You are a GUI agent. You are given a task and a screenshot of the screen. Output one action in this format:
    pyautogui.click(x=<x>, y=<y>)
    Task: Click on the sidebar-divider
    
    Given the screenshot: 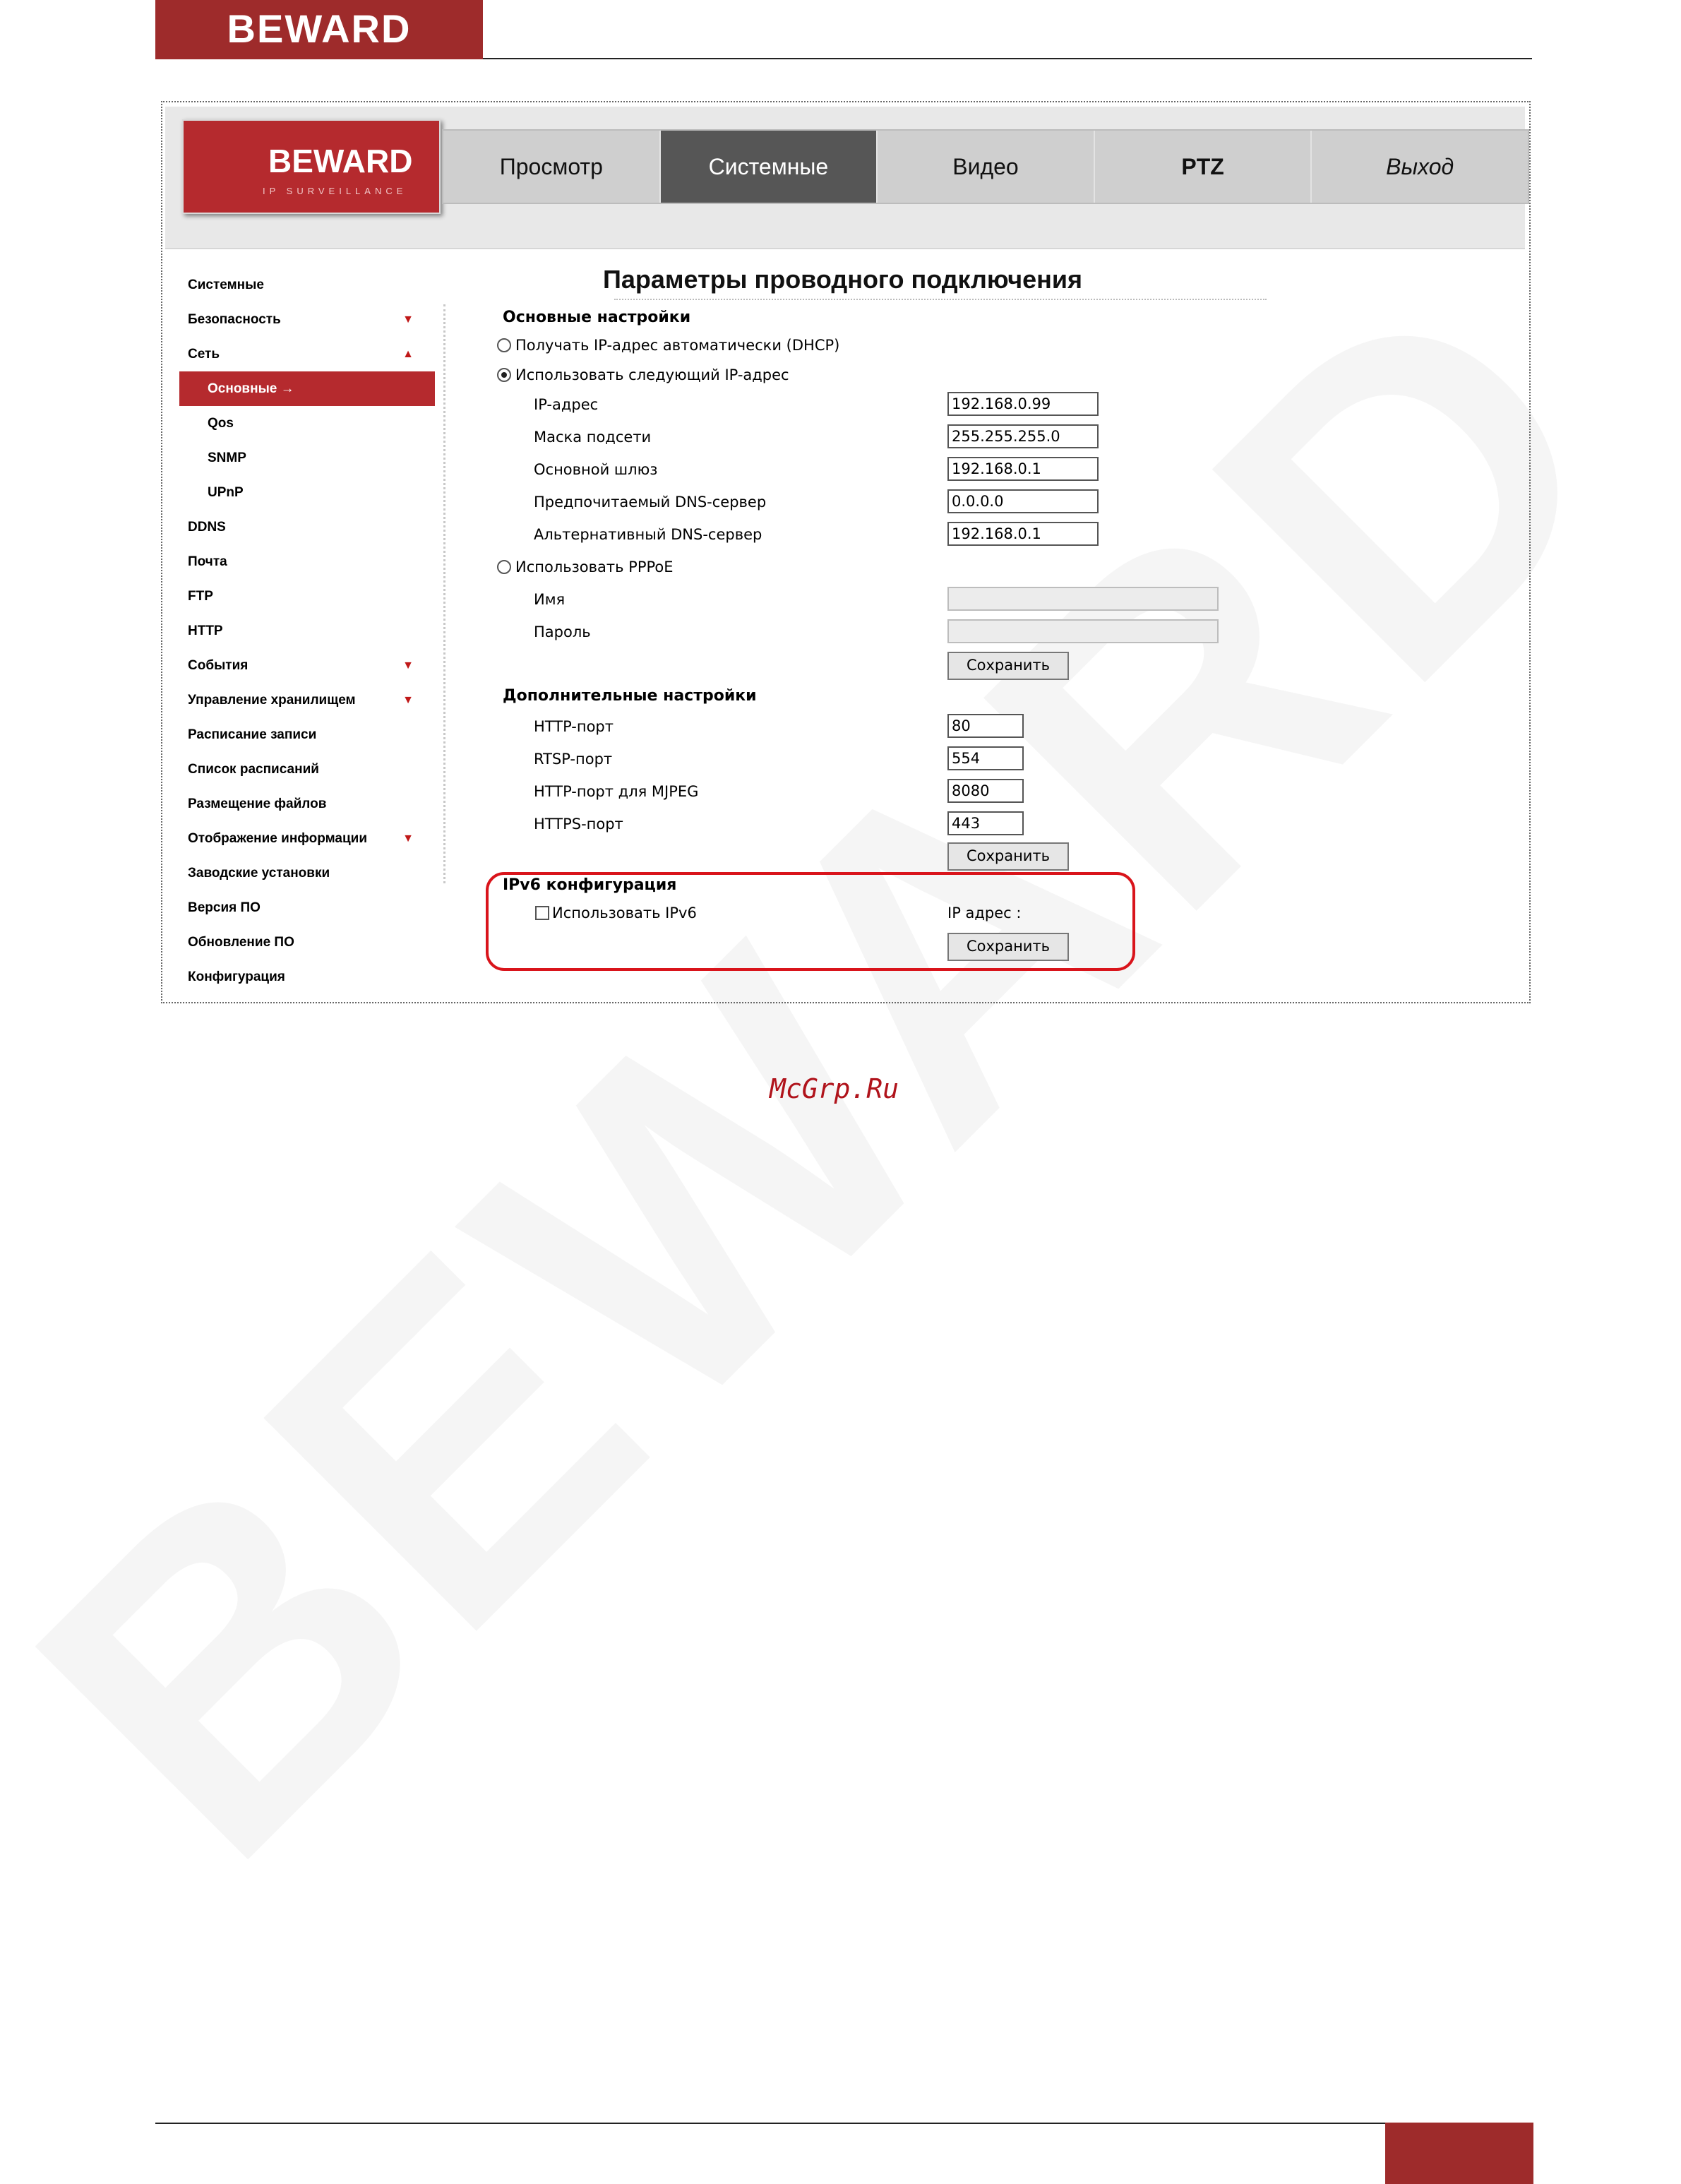 What is the action you would take?
    pyautogui.click(x=444, y=593)
    